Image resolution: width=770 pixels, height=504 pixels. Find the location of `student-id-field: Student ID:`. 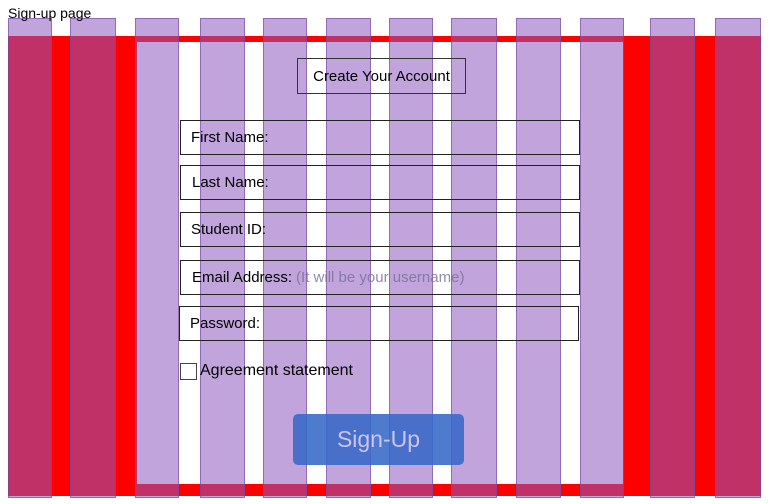

student-id-field: Student ID: is located at coordinates (380, 229).